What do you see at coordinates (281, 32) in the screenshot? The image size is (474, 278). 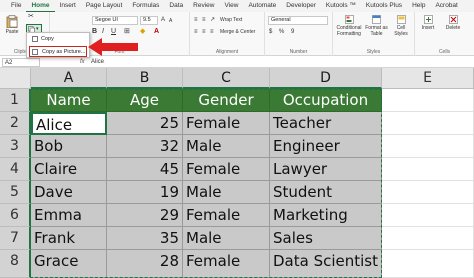 I see `percent-icon: %` at bounding box center [281, 32].